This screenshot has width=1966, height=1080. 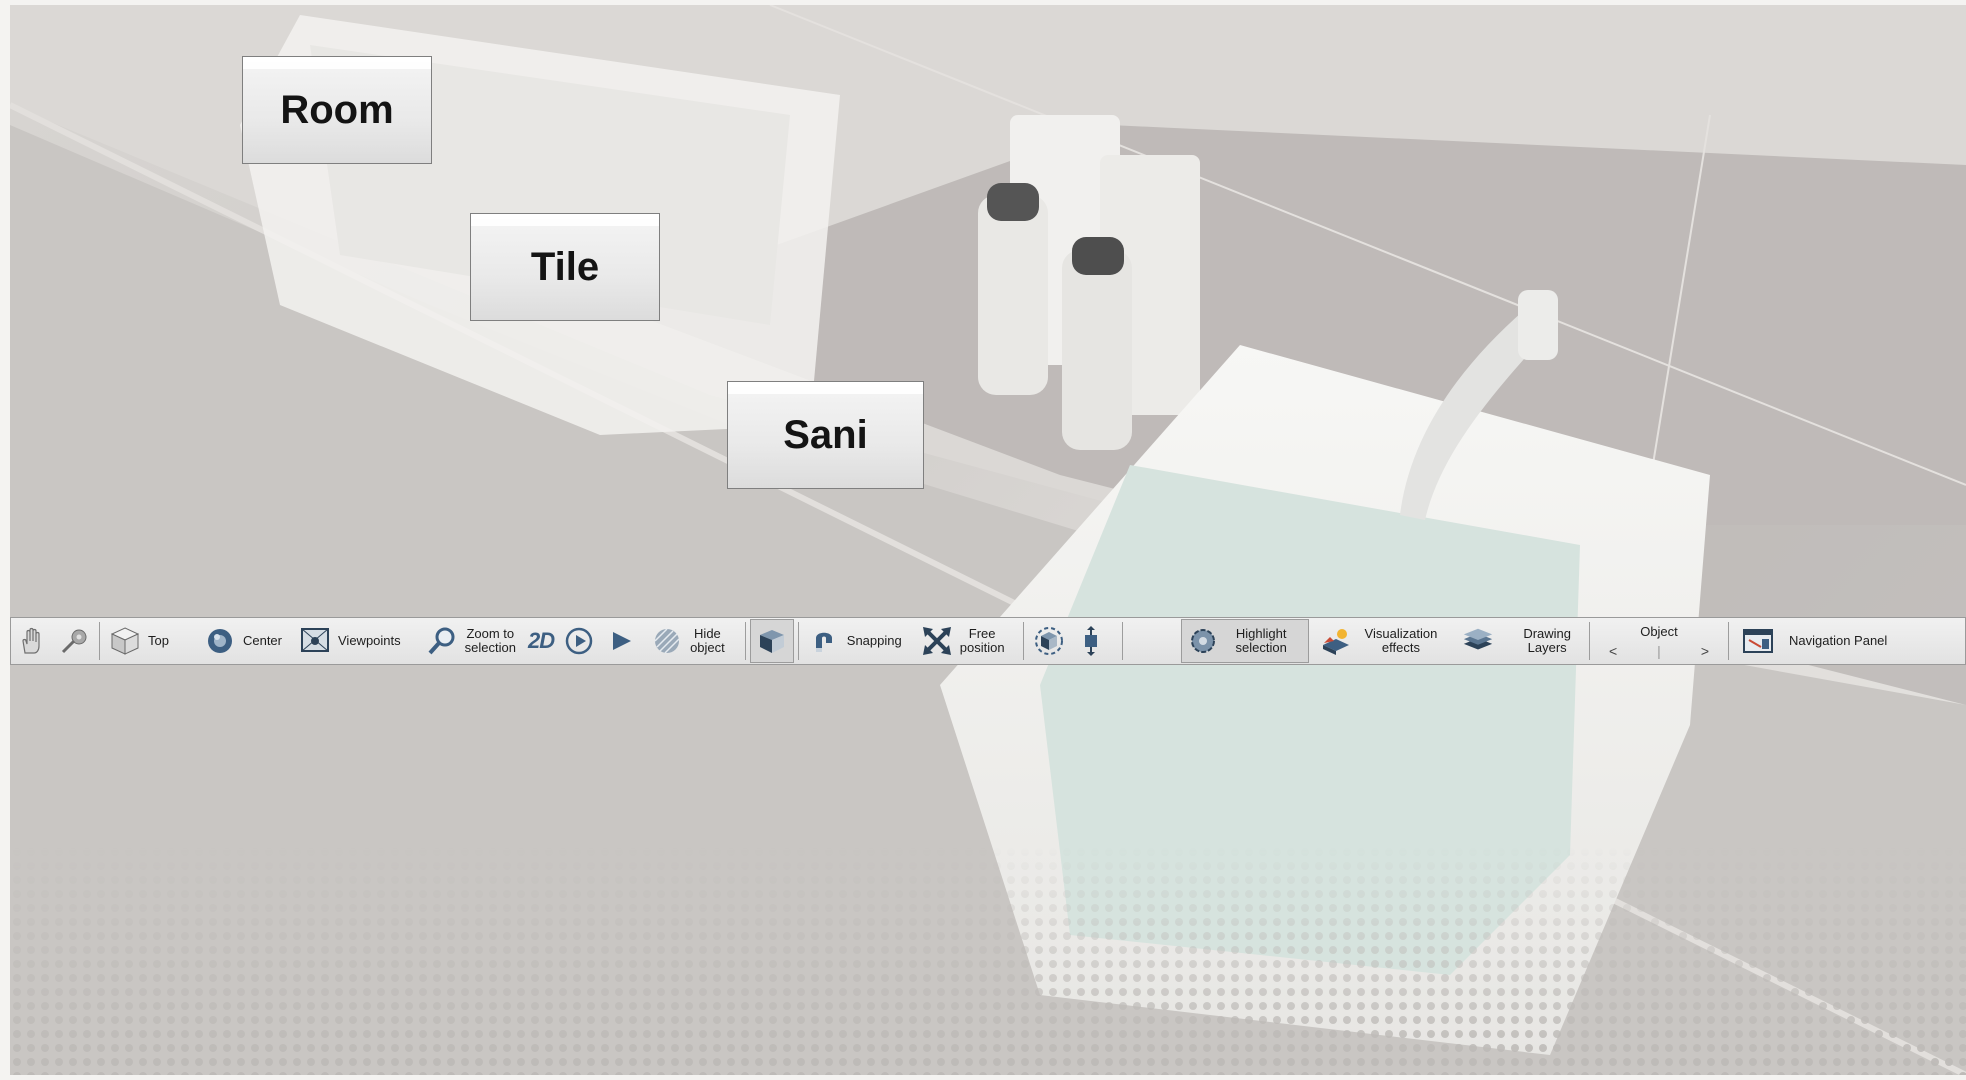 What do you see at coordinates (337, 110) in the screenshot?
I see `room-button: Room` at bounding box center [337, 110].